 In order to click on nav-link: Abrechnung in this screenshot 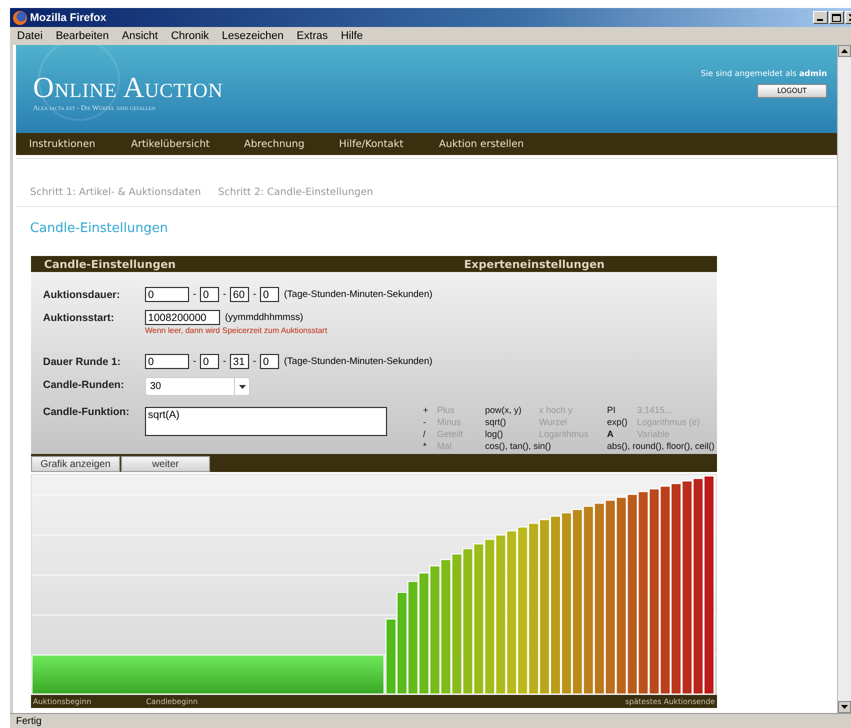, I will do `click(291, 144)`.